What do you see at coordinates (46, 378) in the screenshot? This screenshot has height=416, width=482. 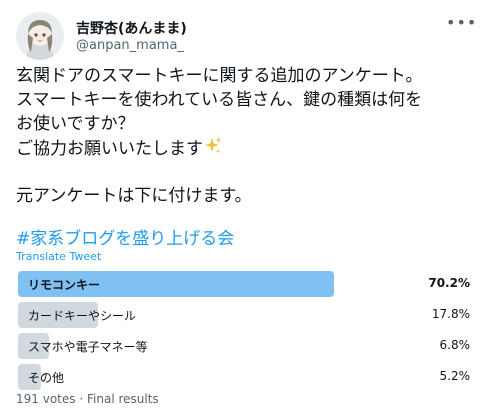 I see `poll-option-label: その他` at bounding box center [46, 378].